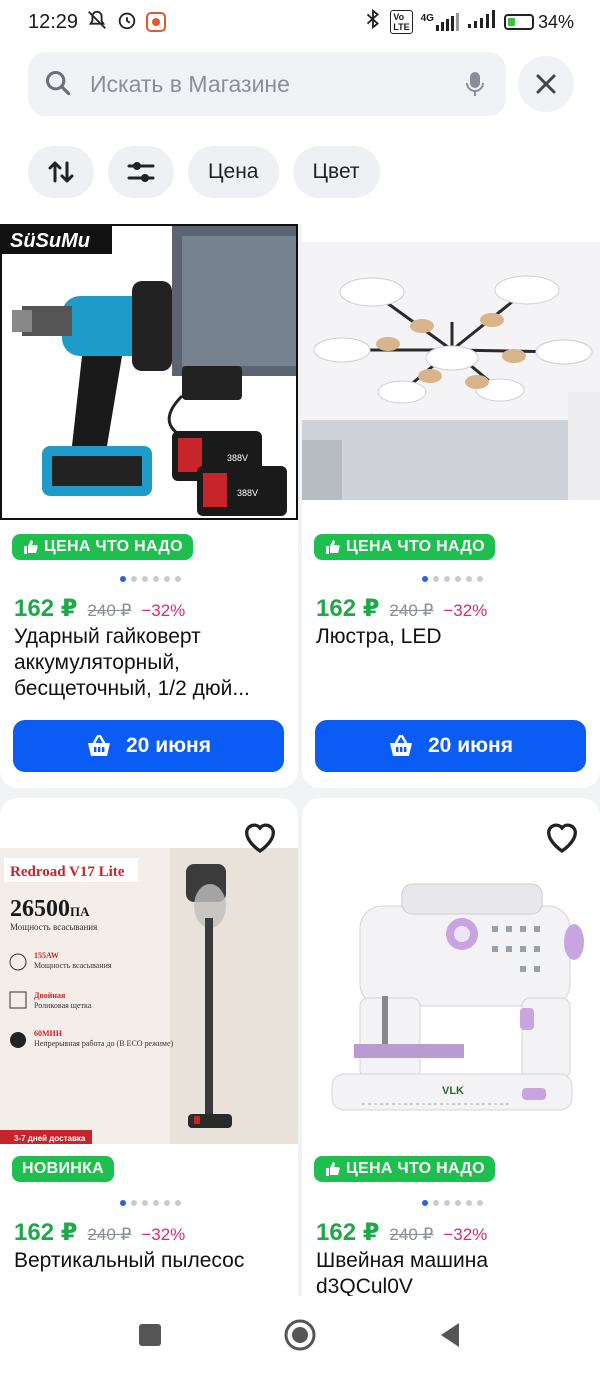 This screenshot has width=600, height=1373. I want to click on price-filter-chip: Цена, so click(233, 172).